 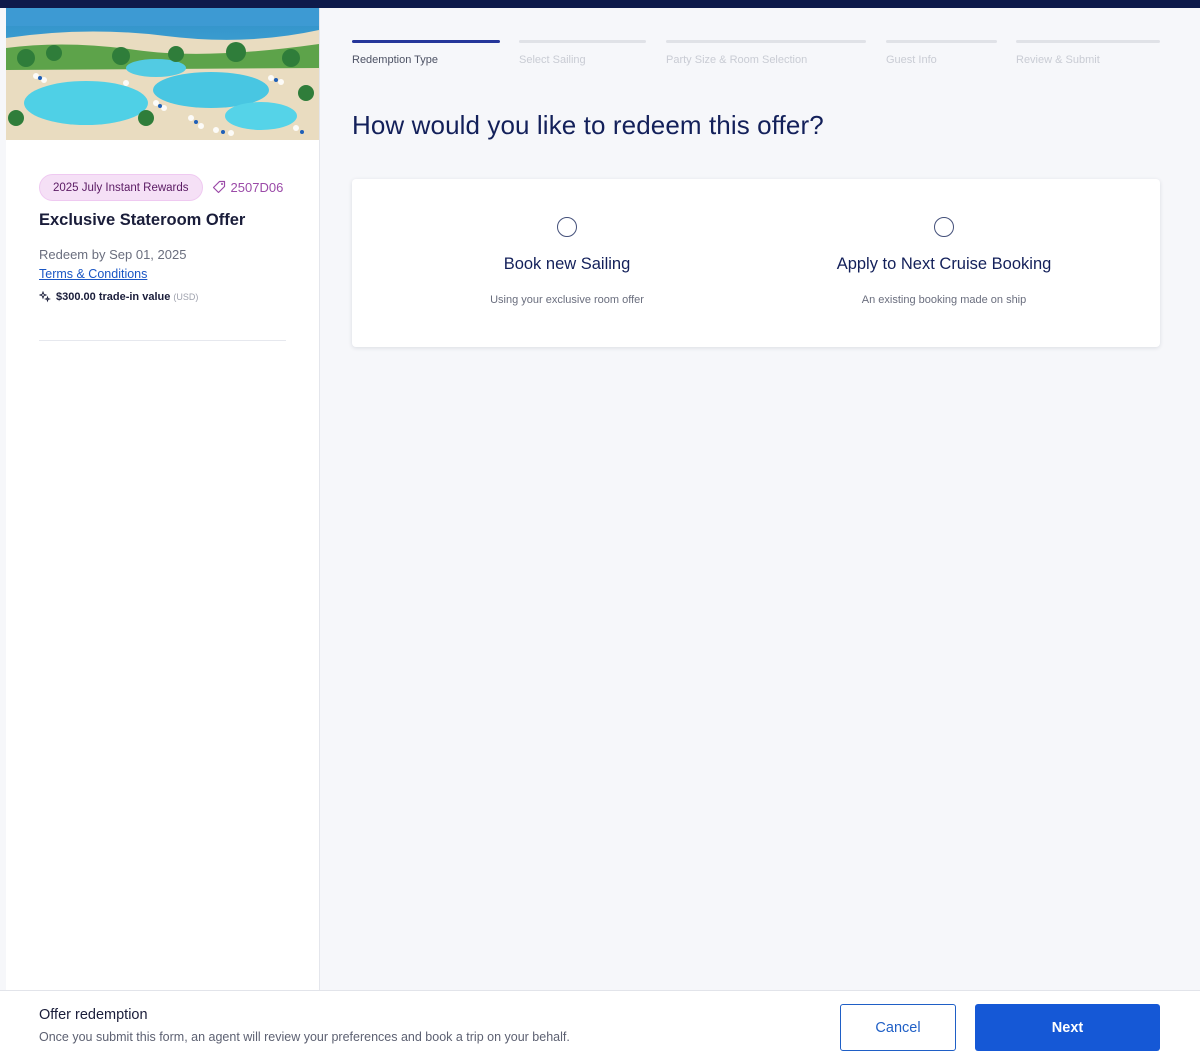 I want to click on offer-code: 2507D06, so click(x=257, y=187).